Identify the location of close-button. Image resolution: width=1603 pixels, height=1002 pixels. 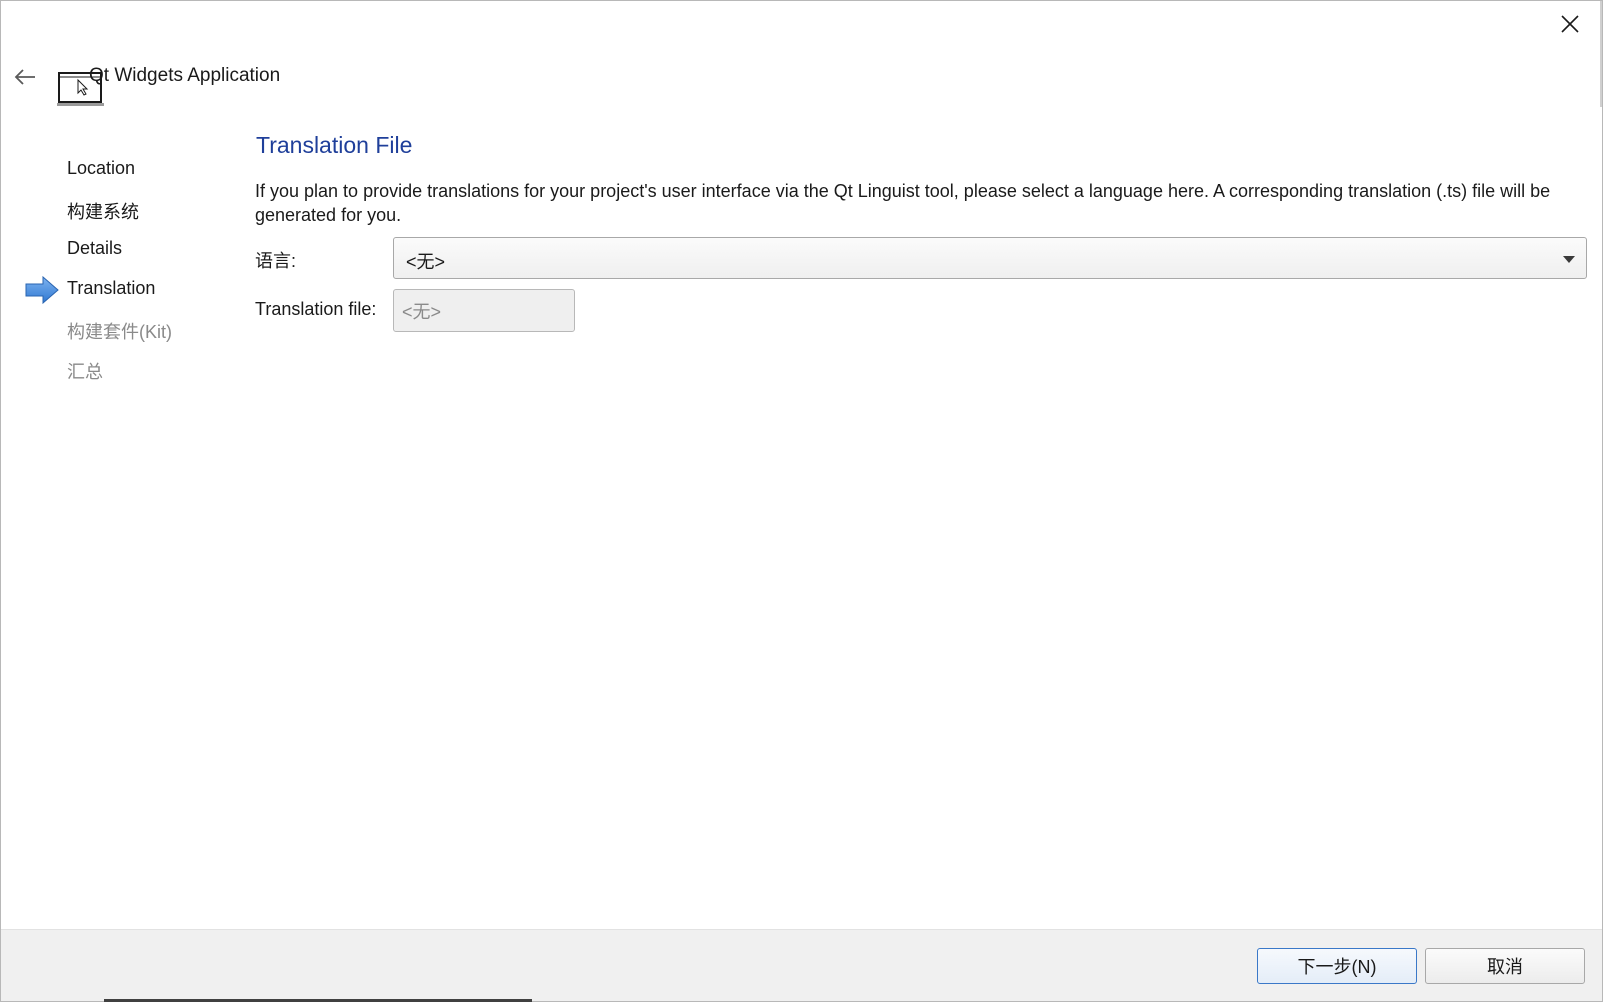
(1570, 24).